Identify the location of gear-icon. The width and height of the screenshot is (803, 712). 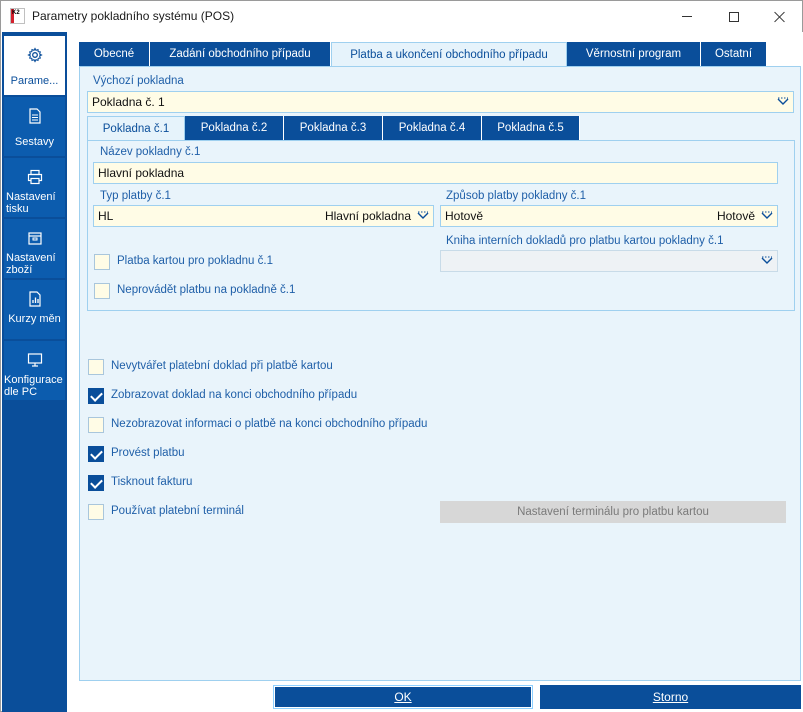
(35, 55).